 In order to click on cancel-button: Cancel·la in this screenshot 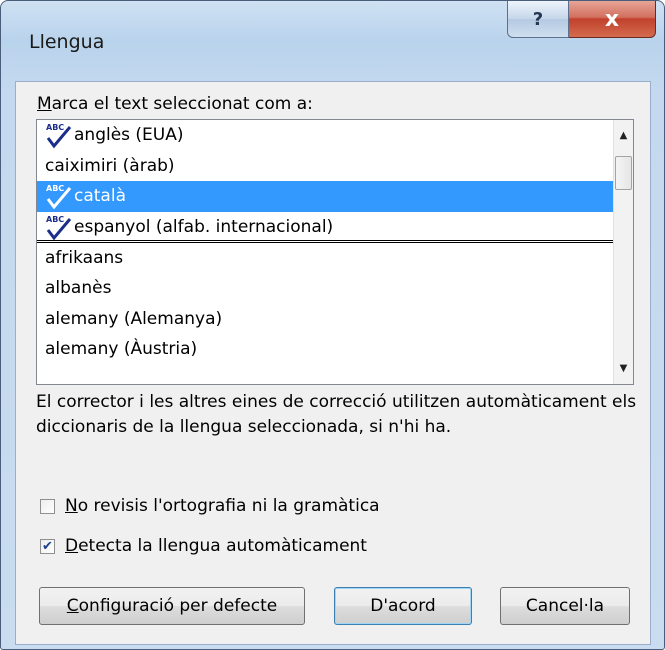, I will do `click(565, 606)`.